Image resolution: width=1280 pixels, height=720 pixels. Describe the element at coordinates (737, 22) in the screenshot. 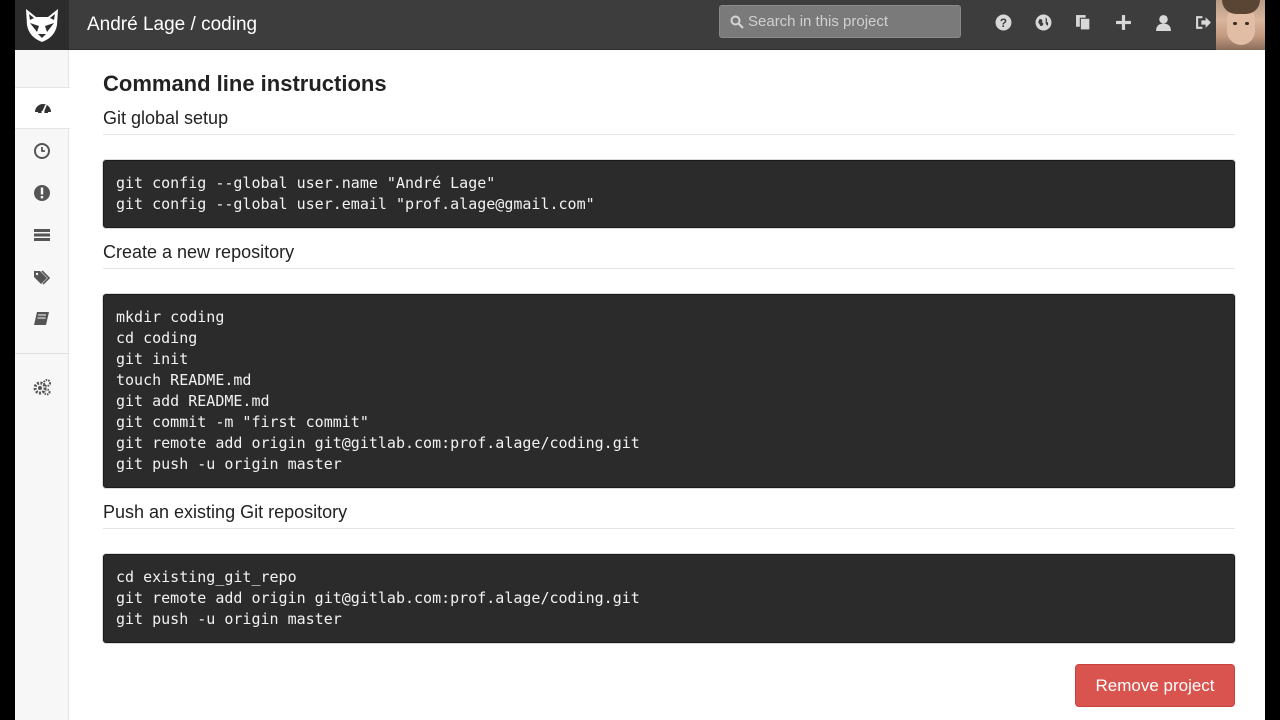

I see `search-icon` at that location.